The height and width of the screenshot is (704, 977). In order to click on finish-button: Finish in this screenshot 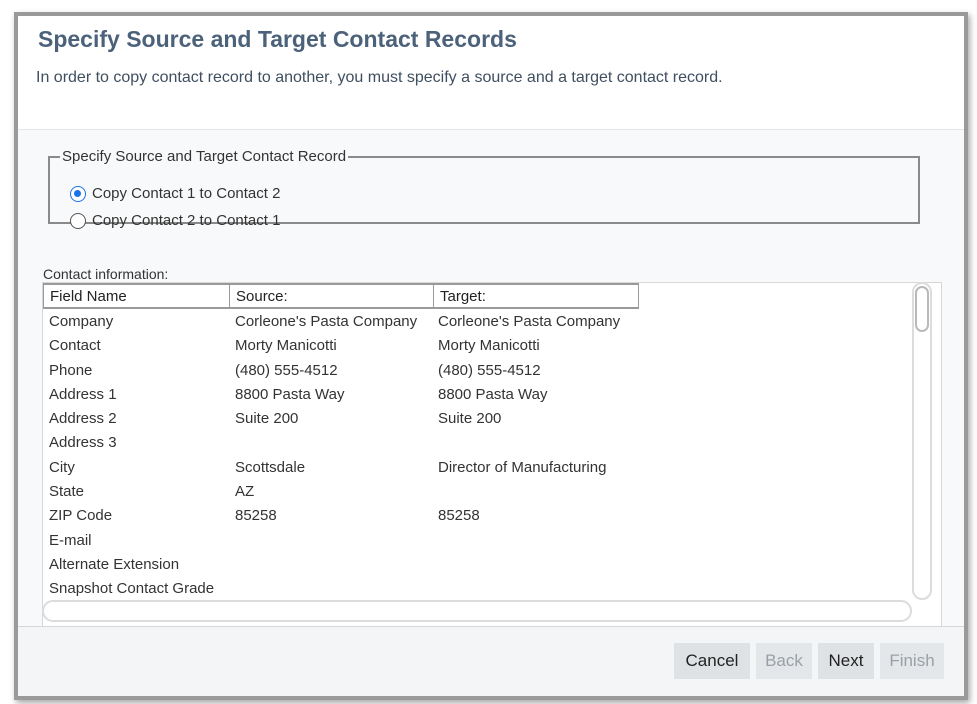, I will do `click(912, 661)`.